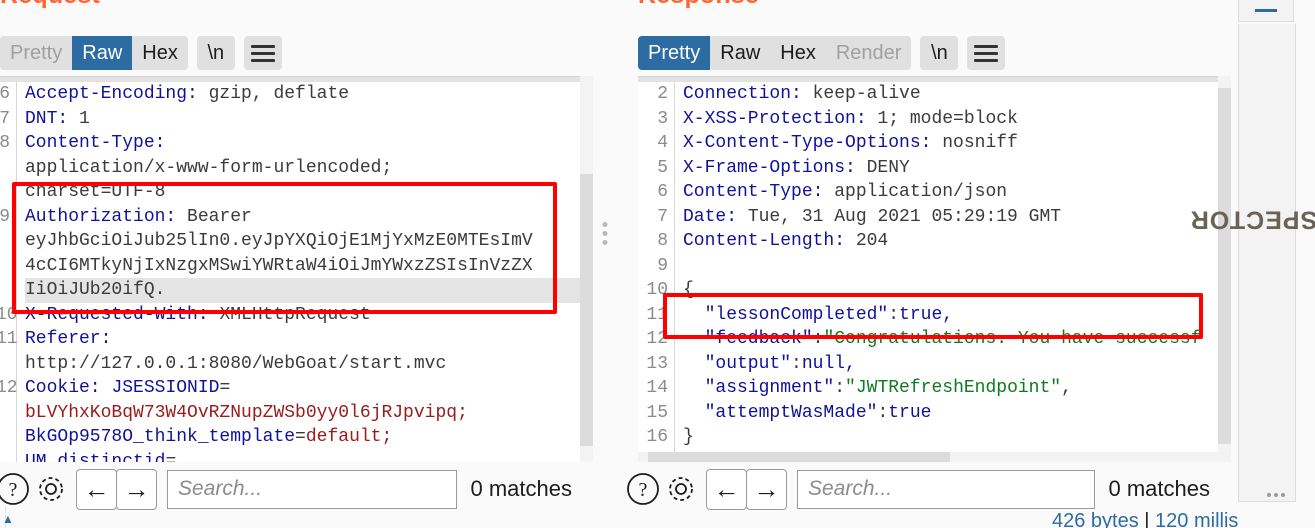  What do you see at coordinates (657, 437) in the screenshot?
I see `line-number: 16` at bounding box center [657, 437].